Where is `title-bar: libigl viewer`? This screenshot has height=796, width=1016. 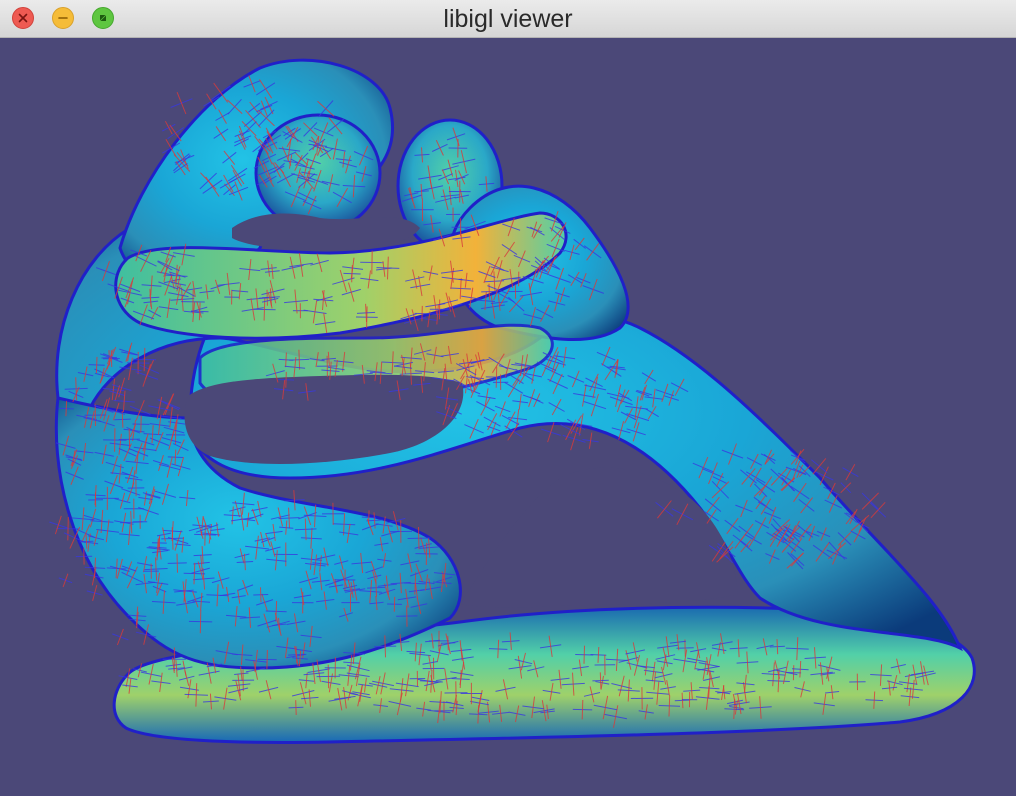 title-bar: libigl viewer is located at coordinates (508, 19).